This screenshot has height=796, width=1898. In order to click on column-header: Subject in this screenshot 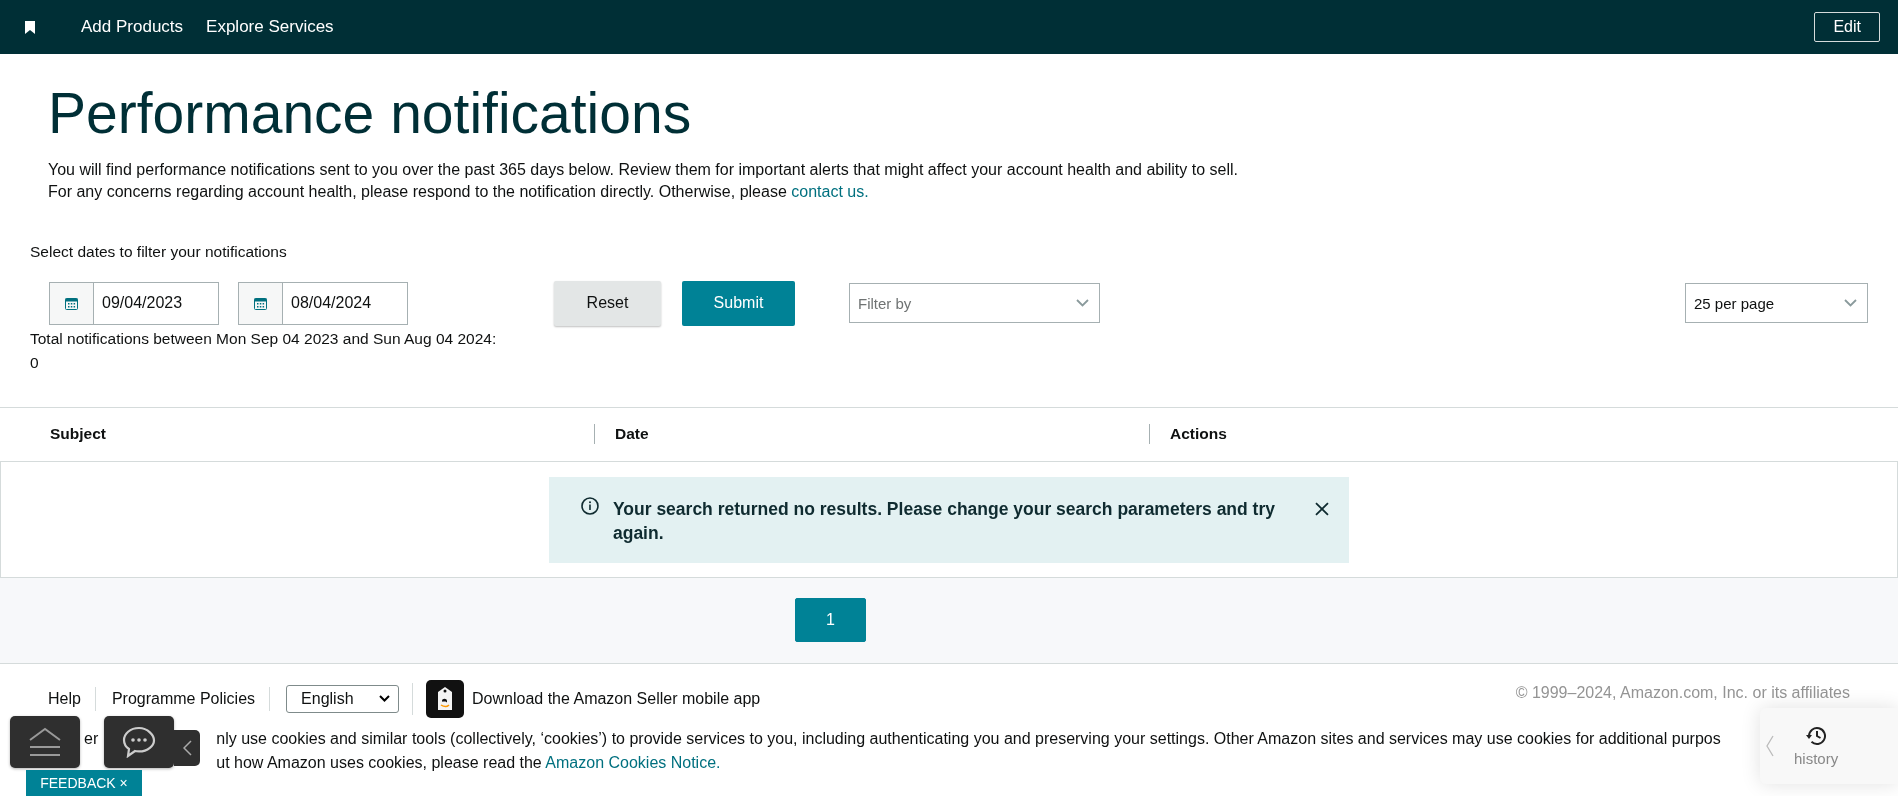, I will do `click(78, 434)`.